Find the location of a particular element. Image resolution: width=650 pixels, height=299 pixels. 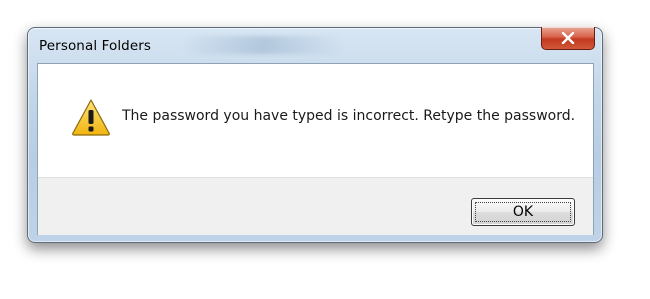

ok-button: OK is located at coordinates (523, 212).